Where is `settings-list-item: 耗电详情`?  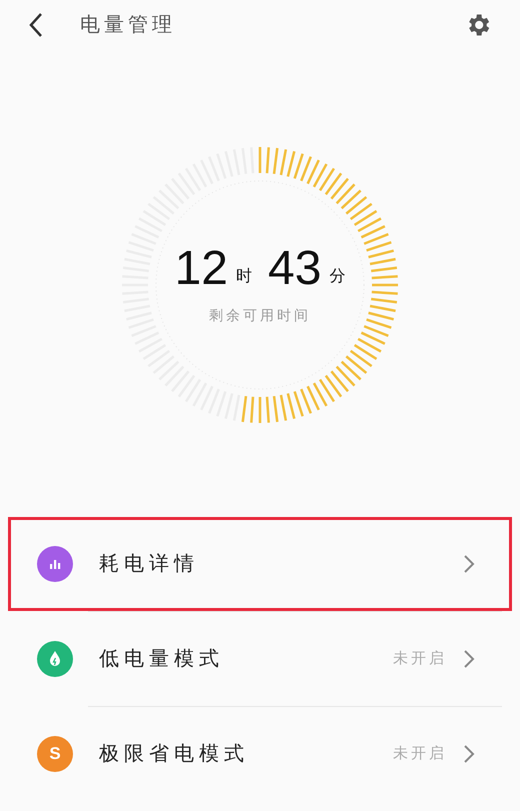 settings-list-item: 耗电详情 is located at coordinates (260, 564).